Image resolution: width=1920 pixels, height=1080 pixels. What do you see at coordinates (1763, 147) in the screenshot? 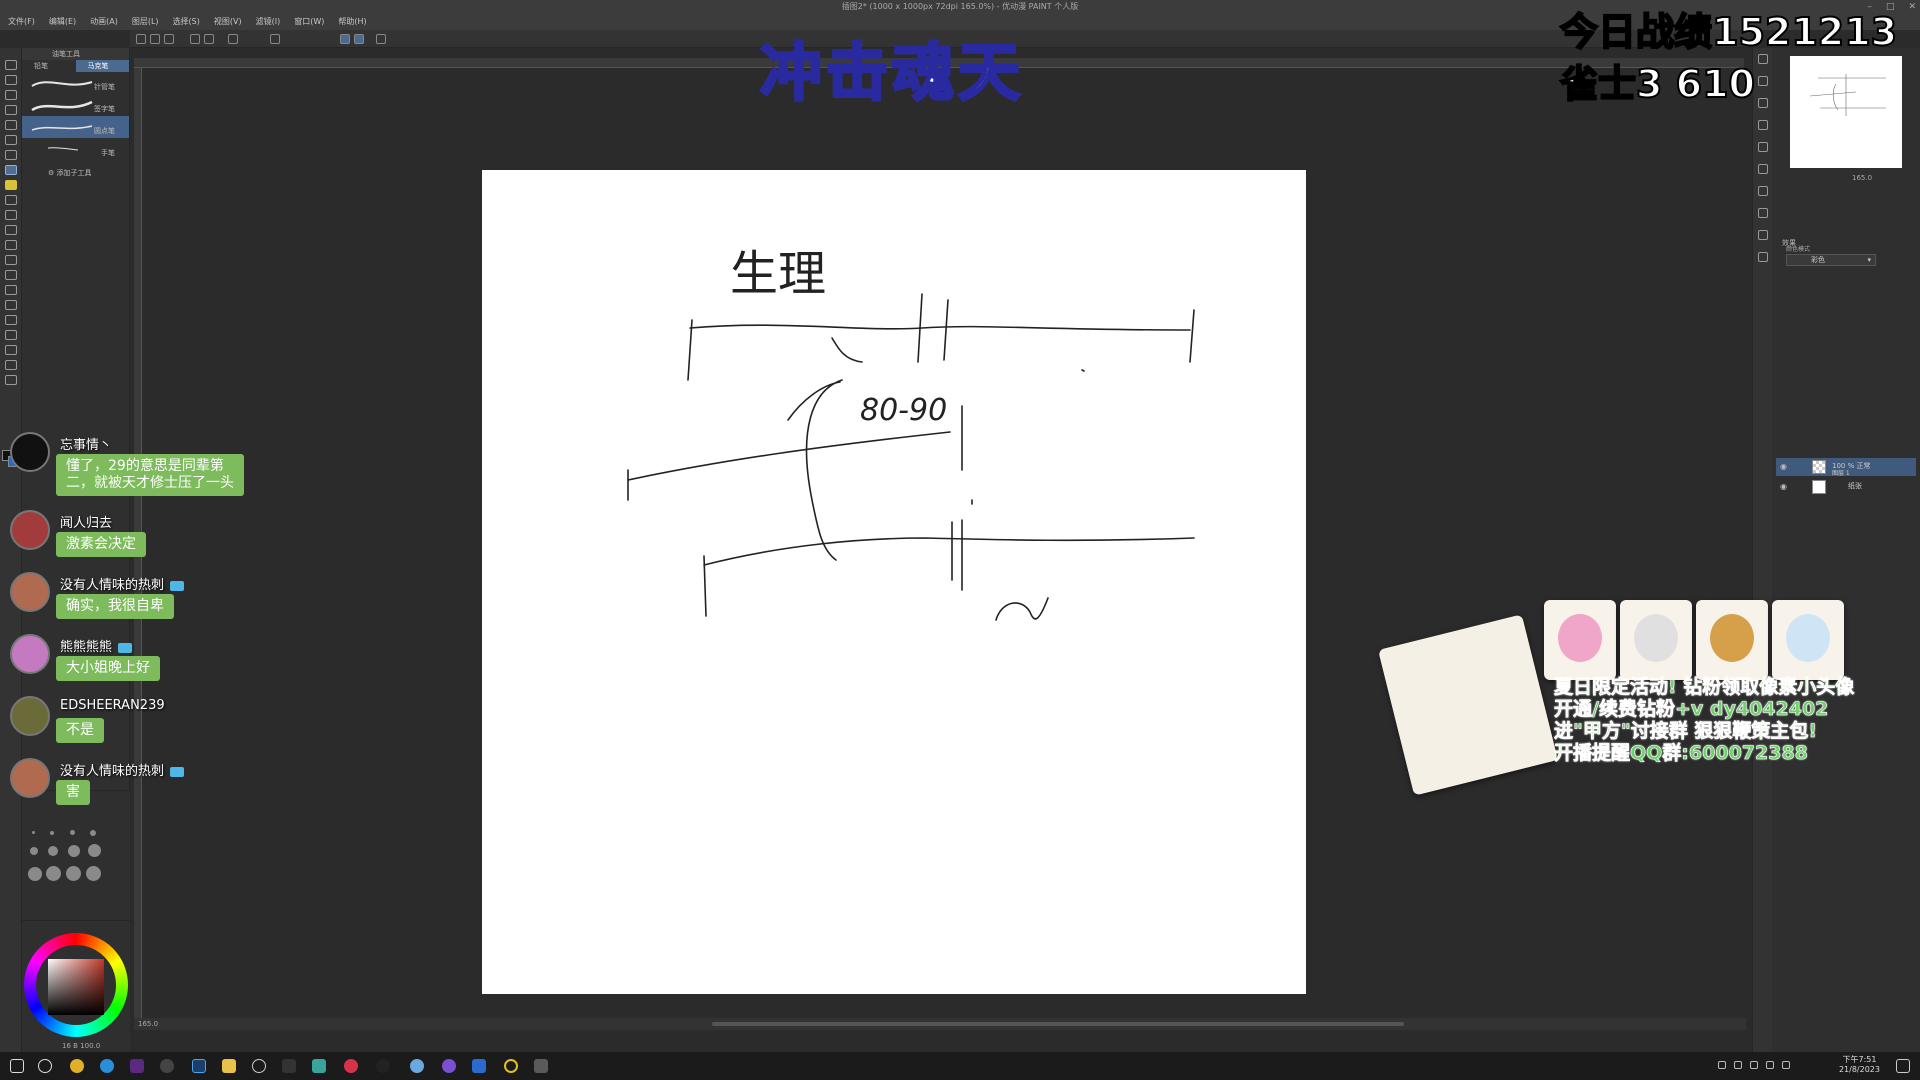
I see `material-icon` at bounding box center [1763, 147].